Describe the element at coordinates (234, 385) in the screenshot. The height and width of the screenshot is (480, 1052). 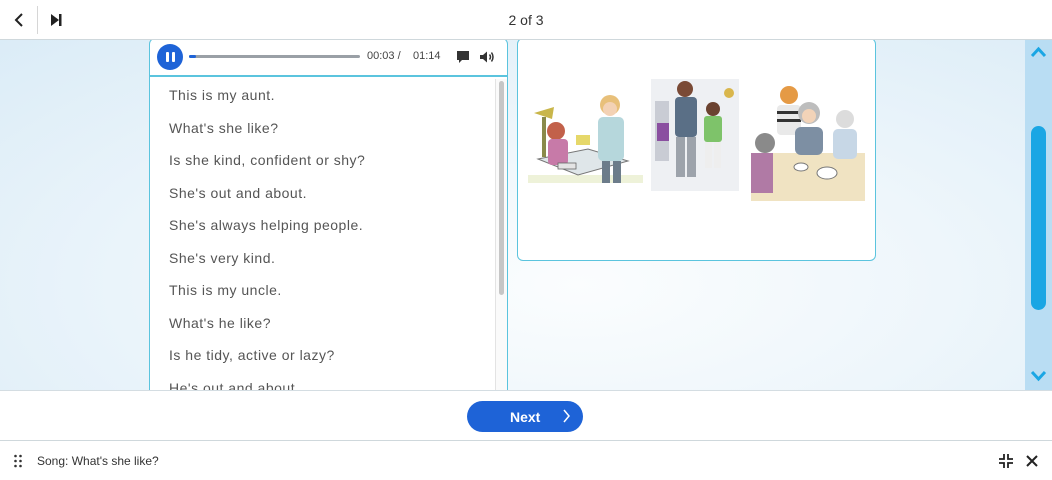
I see `lyric-line: He's out and about.` at that location.